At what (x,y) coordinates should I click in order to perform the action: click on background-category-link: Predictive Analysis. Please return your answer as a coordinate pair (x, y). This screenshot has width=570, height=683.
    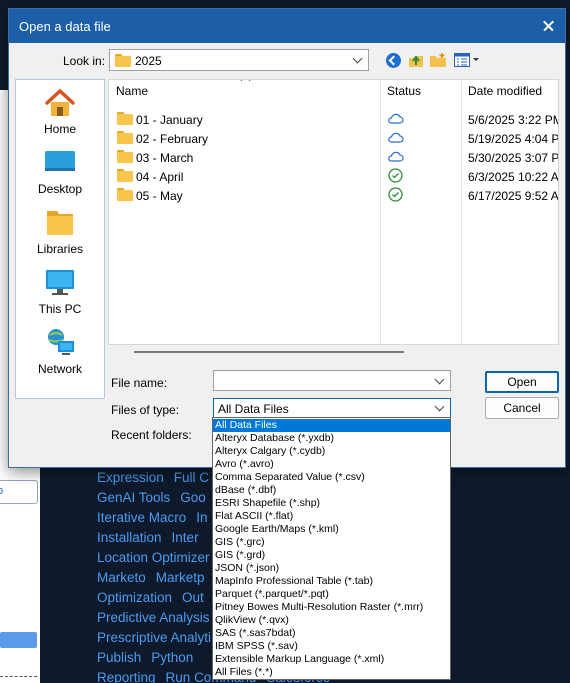
    Looking at the image, I should click on (153, 617).